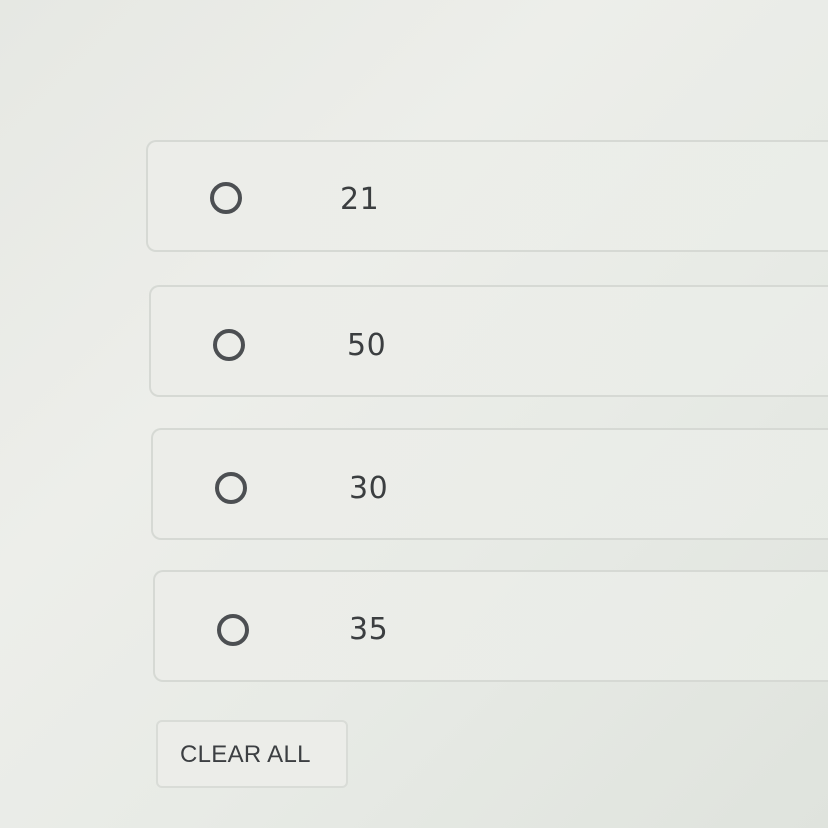  Describe the element at coordinates (488, 341) in the screenshot. I see `answer-option-2: 50` at that location.